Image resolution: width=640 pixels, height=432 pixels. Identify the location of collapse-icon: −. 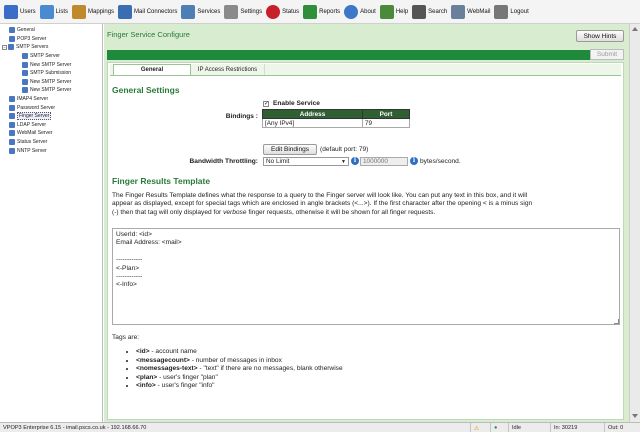
(4, 47).